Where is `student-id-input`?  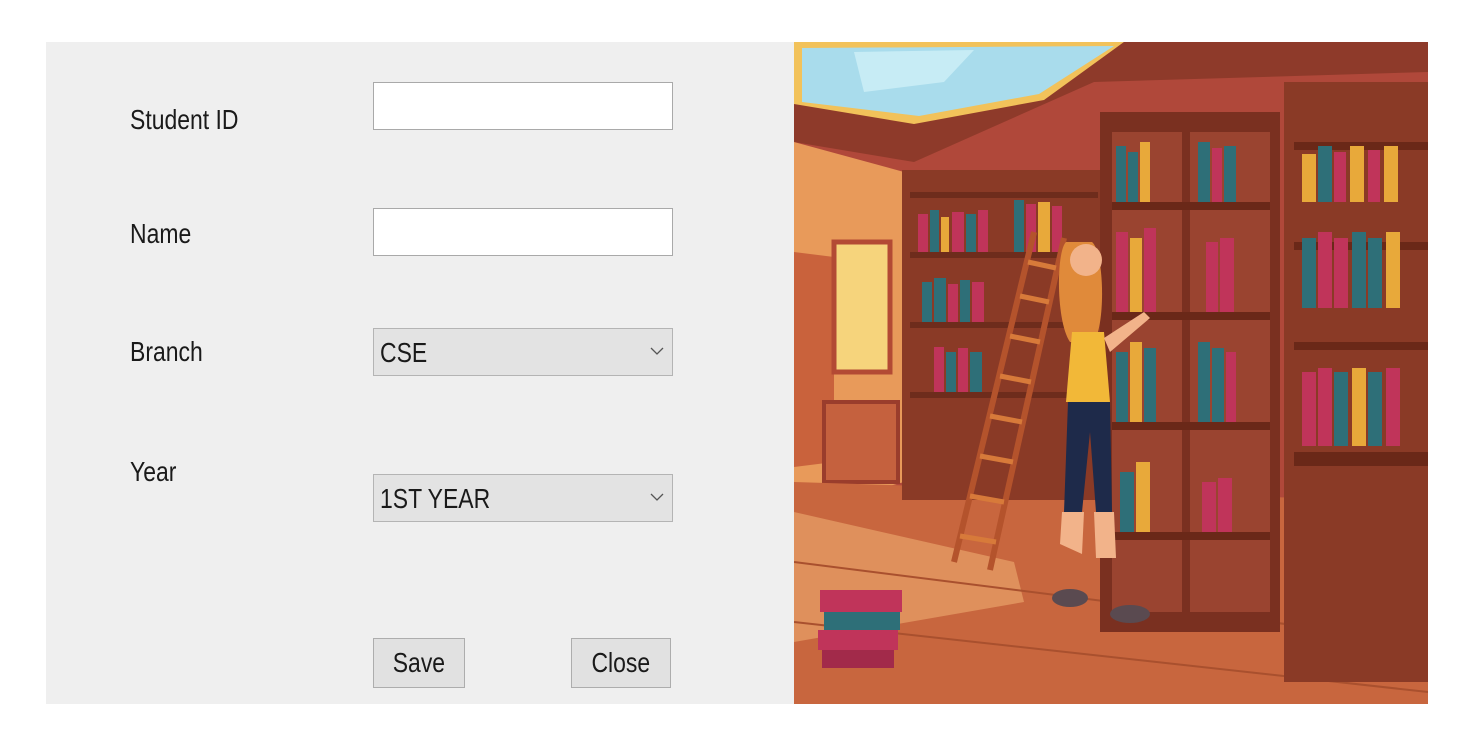
student-id-input is located at coordinates (523, 106).